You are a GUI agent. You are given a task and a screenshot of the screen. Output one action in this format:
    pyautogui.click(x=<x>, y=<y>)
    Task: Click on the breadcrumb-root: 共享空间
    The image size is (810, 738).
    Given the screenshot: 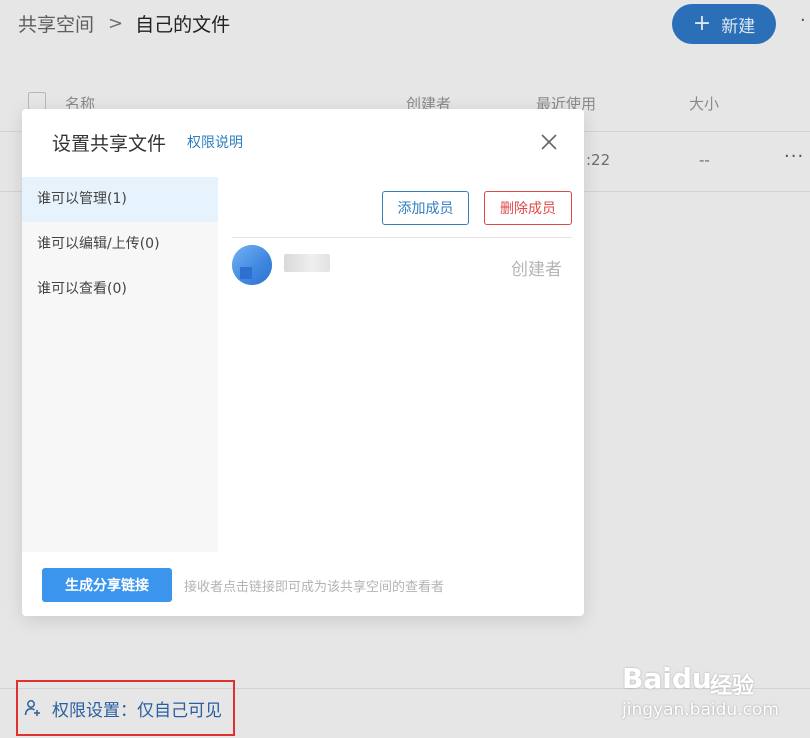 What is the action you would take?
    pyautogui.click(x=56, y=23)
    